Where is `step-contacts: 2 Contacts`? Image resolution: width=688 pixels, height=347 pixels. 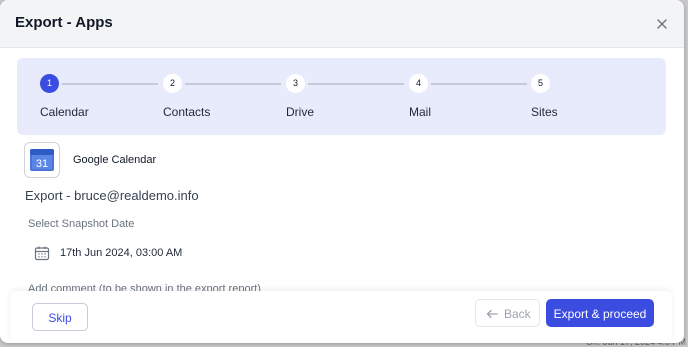
step-contacts: 2 Contacts is located at coordinates (219, 96).